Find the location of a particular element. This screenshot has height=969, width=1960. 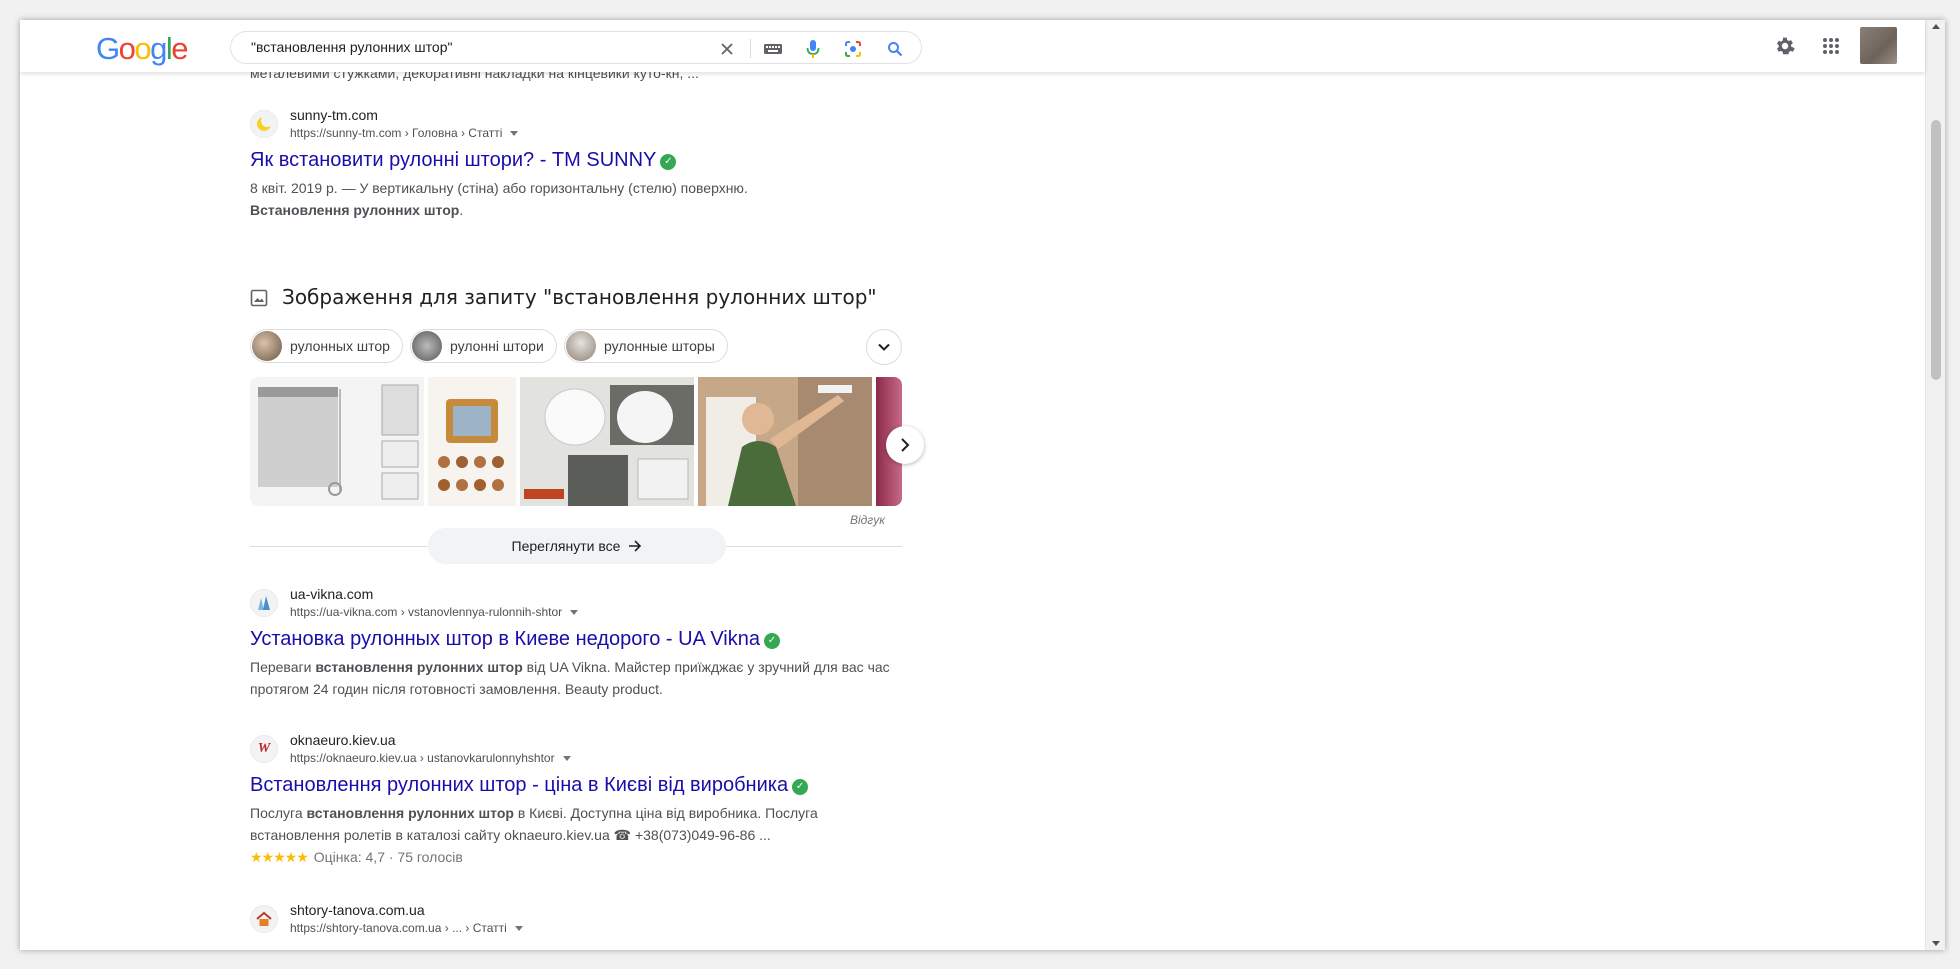

site-name: oknaeuro.kiev.ua is located at coordinates (343, 740).